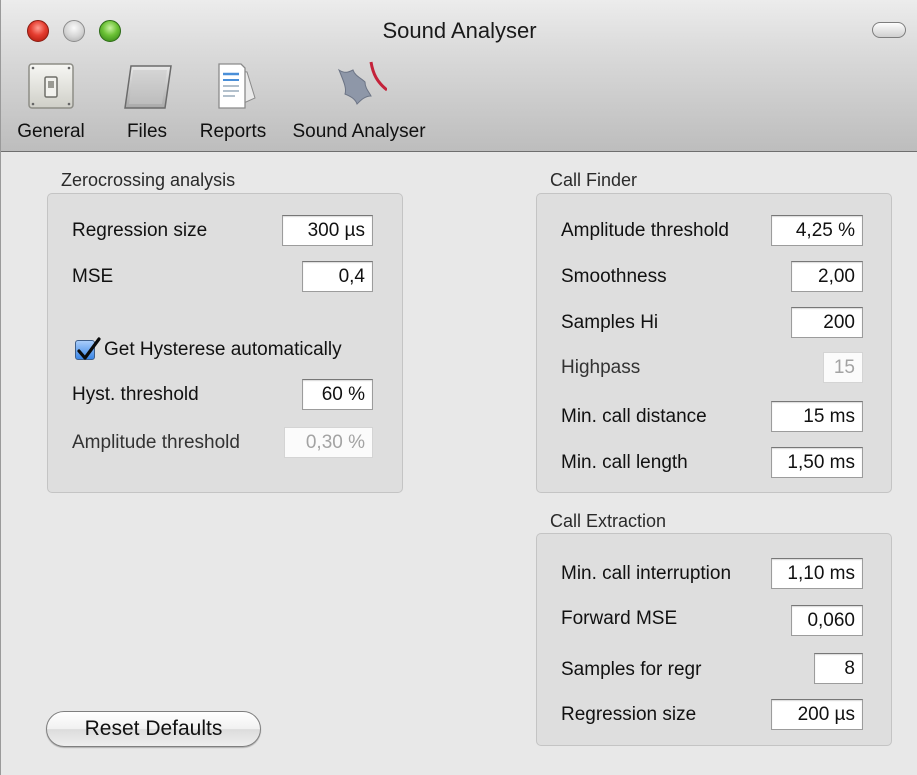 The image size is (917, 775). I want to click on smoothness-field: 2,00, so click(827, 276).